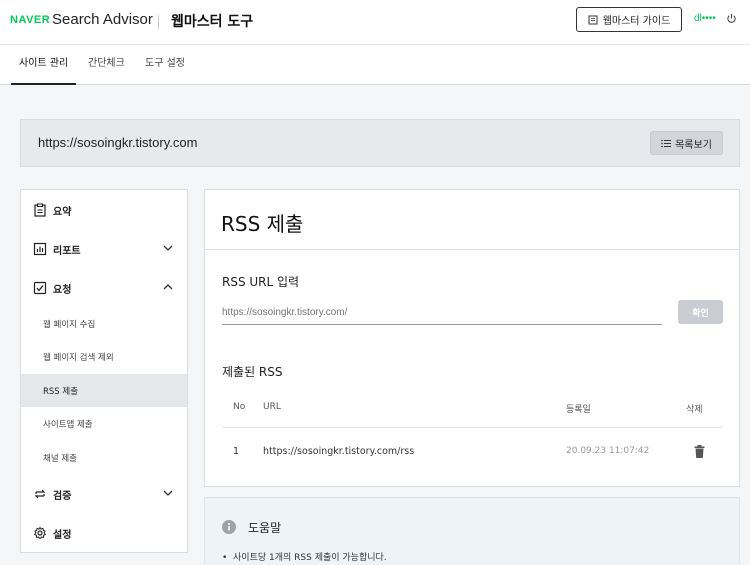  I want to click on title-divider, so click(472, 249).